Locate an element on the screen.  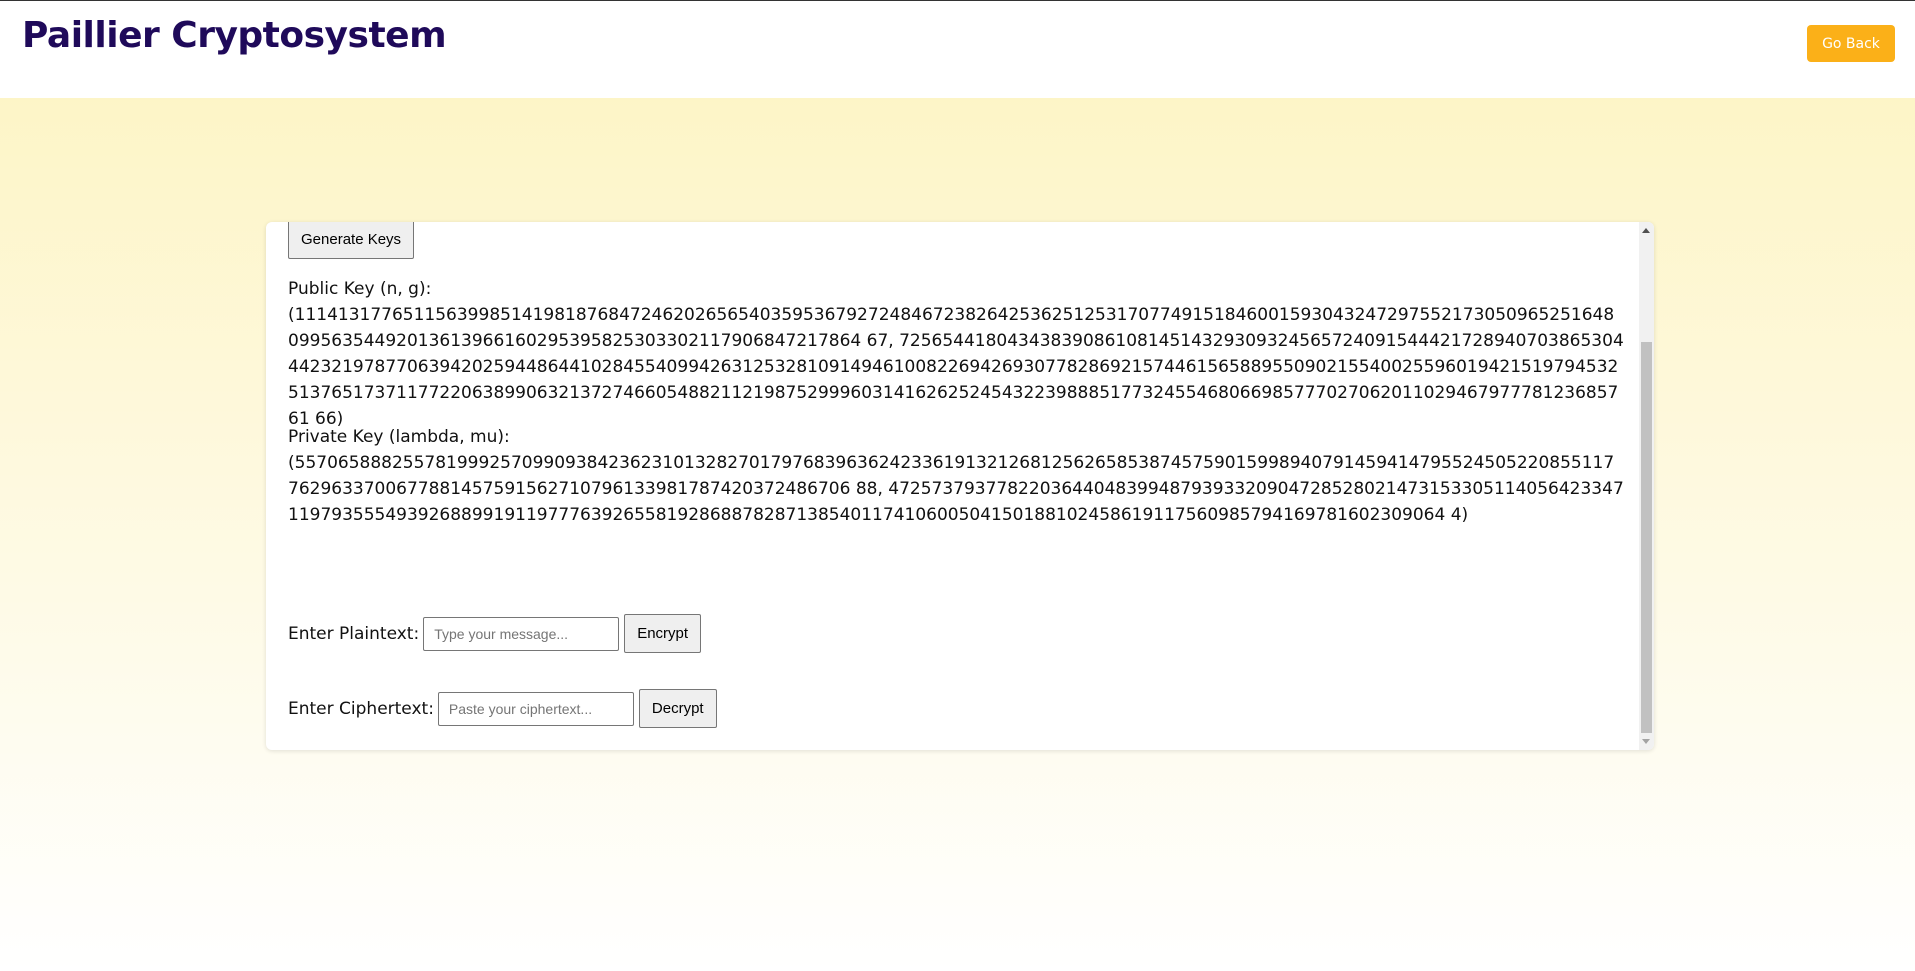
decrypt-button: Decrypt is located at coordinates (677, 708).